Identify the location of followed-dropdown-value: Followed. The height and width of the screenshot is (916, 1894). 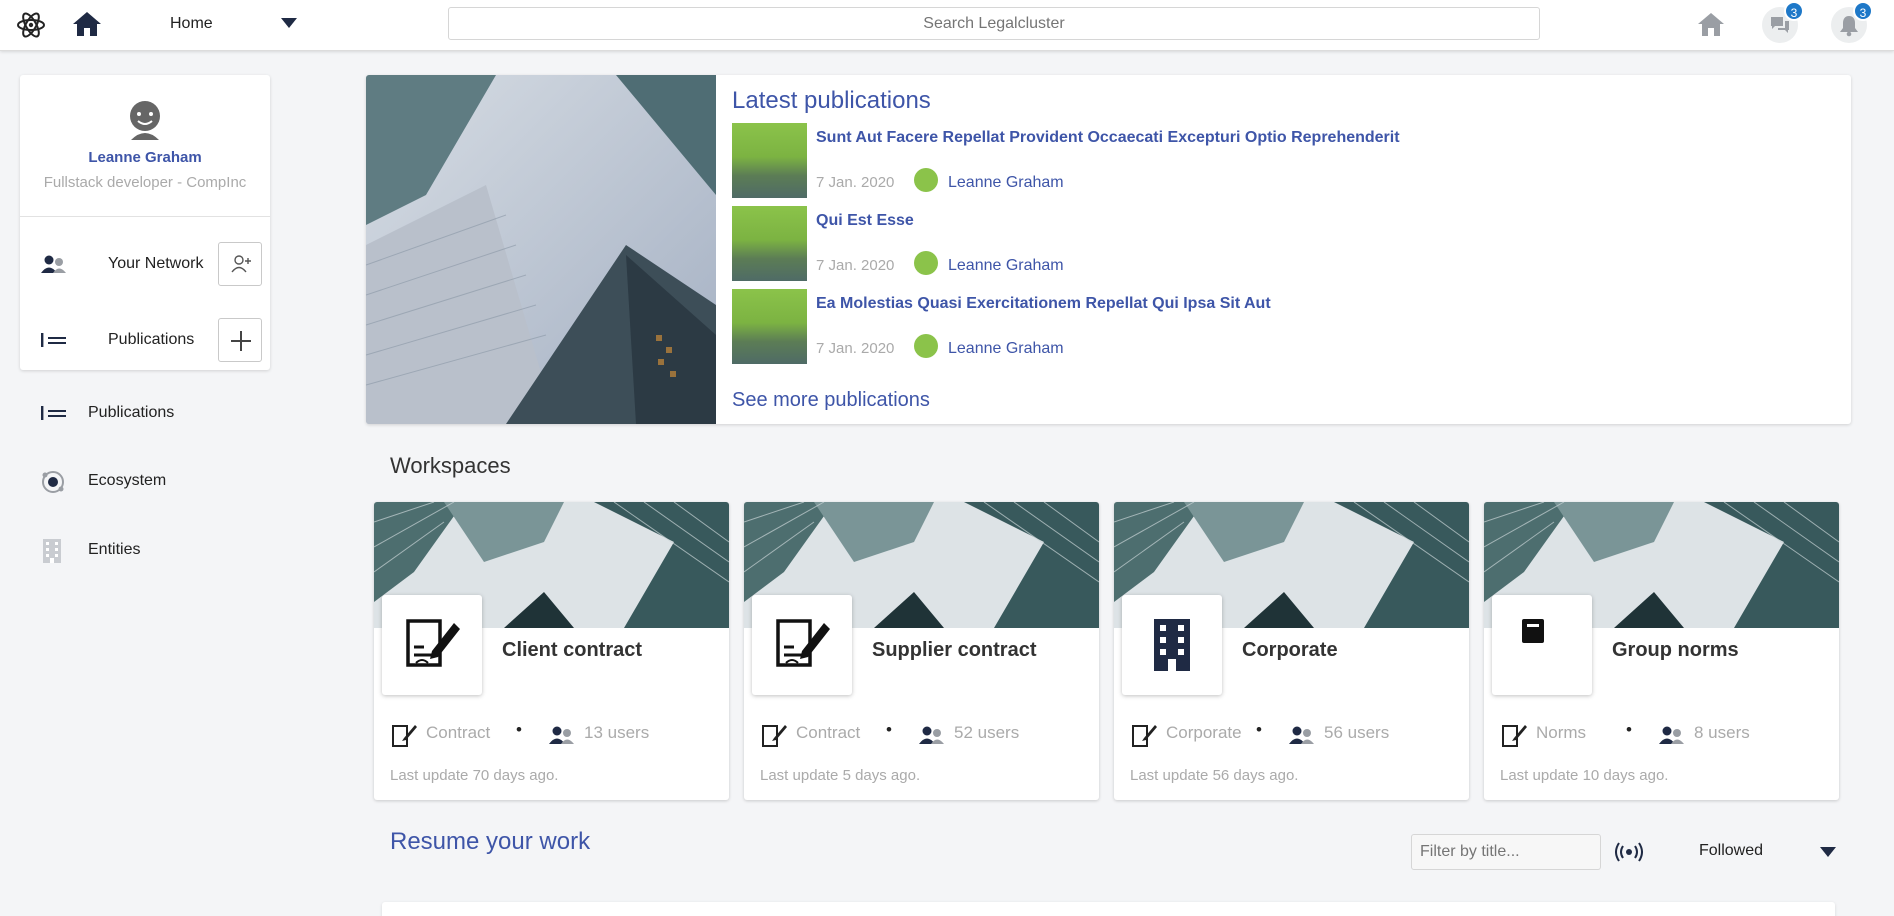
(1731, 851).